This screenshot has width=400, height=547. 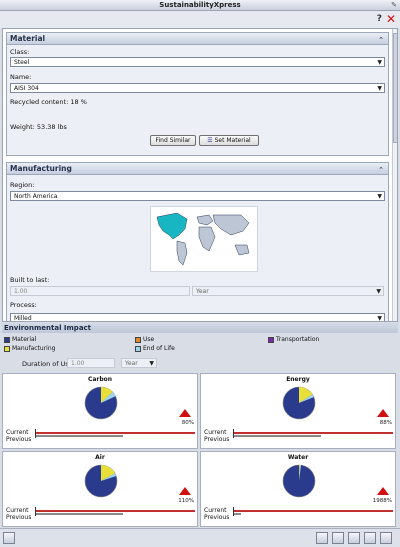 What do you see at coordinates (138, 348) in the screenshot?
I see `end-of-life-swatch` at bounding box center [138, 348].